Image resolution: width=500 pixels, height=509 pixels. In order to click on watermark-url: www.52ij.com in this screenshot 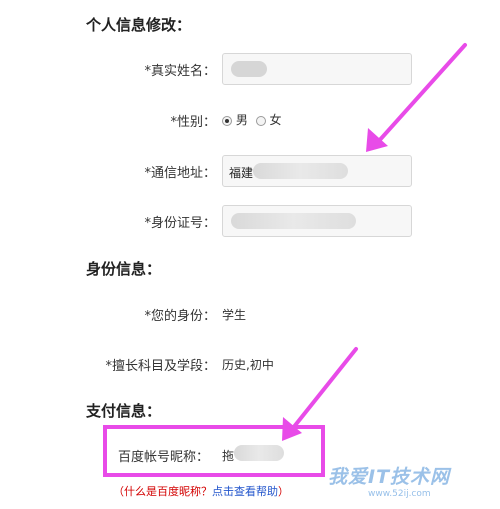, I will do `click(399, 494)`.